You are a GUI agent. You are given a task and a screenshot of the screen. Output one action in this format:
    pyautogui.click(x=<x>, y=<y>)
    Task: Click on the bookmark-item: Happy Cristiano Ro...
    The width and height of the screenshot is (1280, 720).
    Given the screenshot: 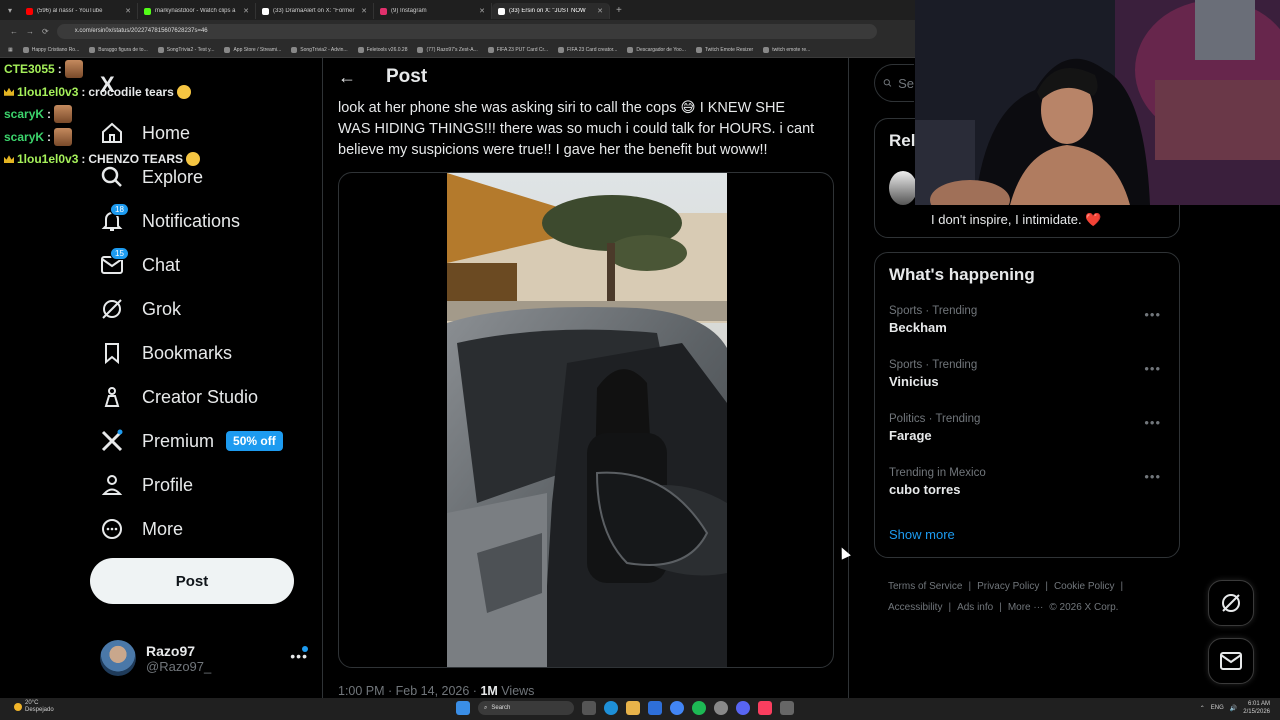 What is the action you would take?
    pyautogui.click(x=50, y=49)
    